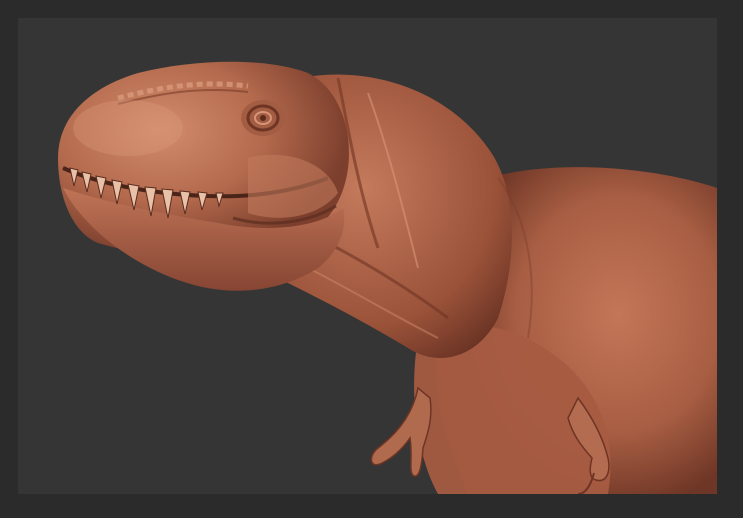  I want to click on left-arm, so click(401, 431).